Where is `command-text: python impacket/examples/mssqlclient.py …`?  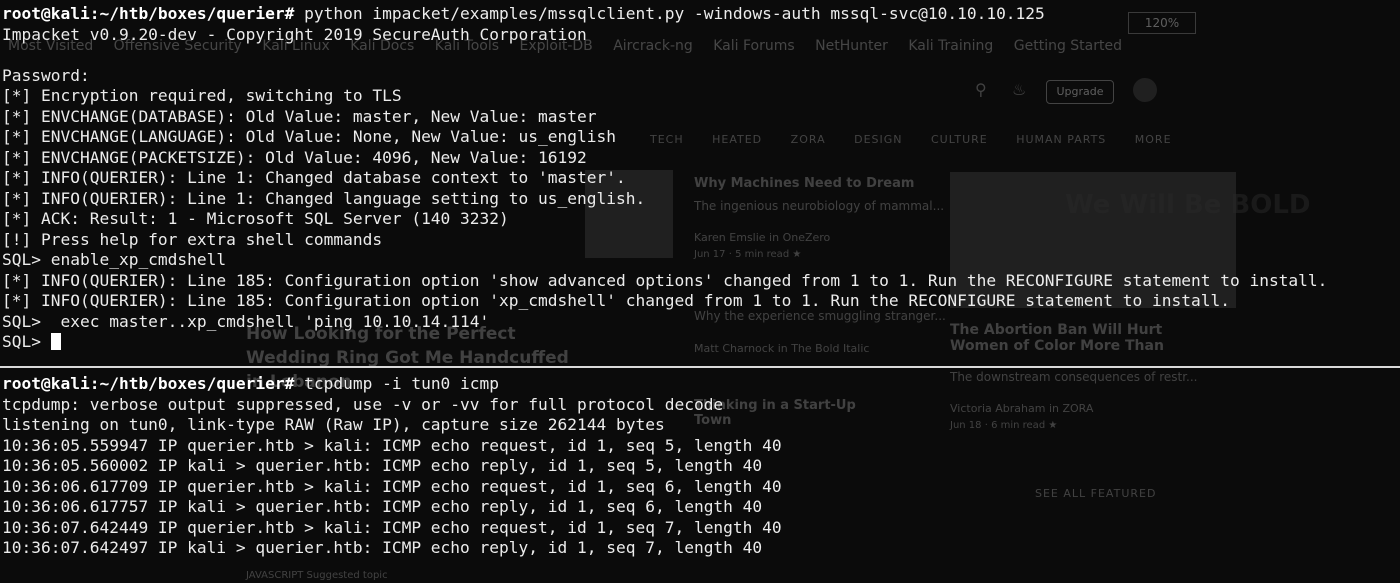 command-text: python impacket/examples/mssqlclient.py … is located at coordinates (669, 13).